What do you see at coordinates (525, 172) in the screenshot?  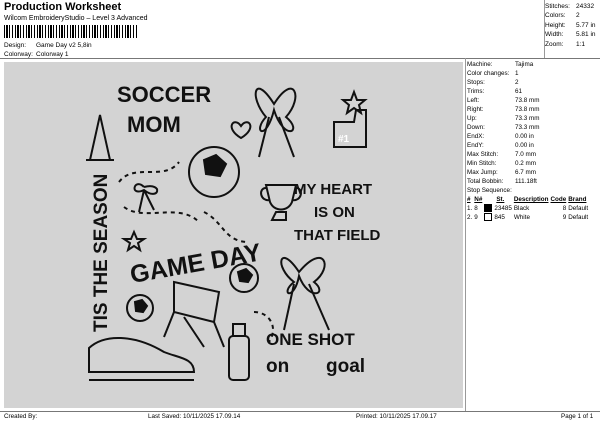 I see `property-value: 6.7 mm` at bounding box center [525, 172].